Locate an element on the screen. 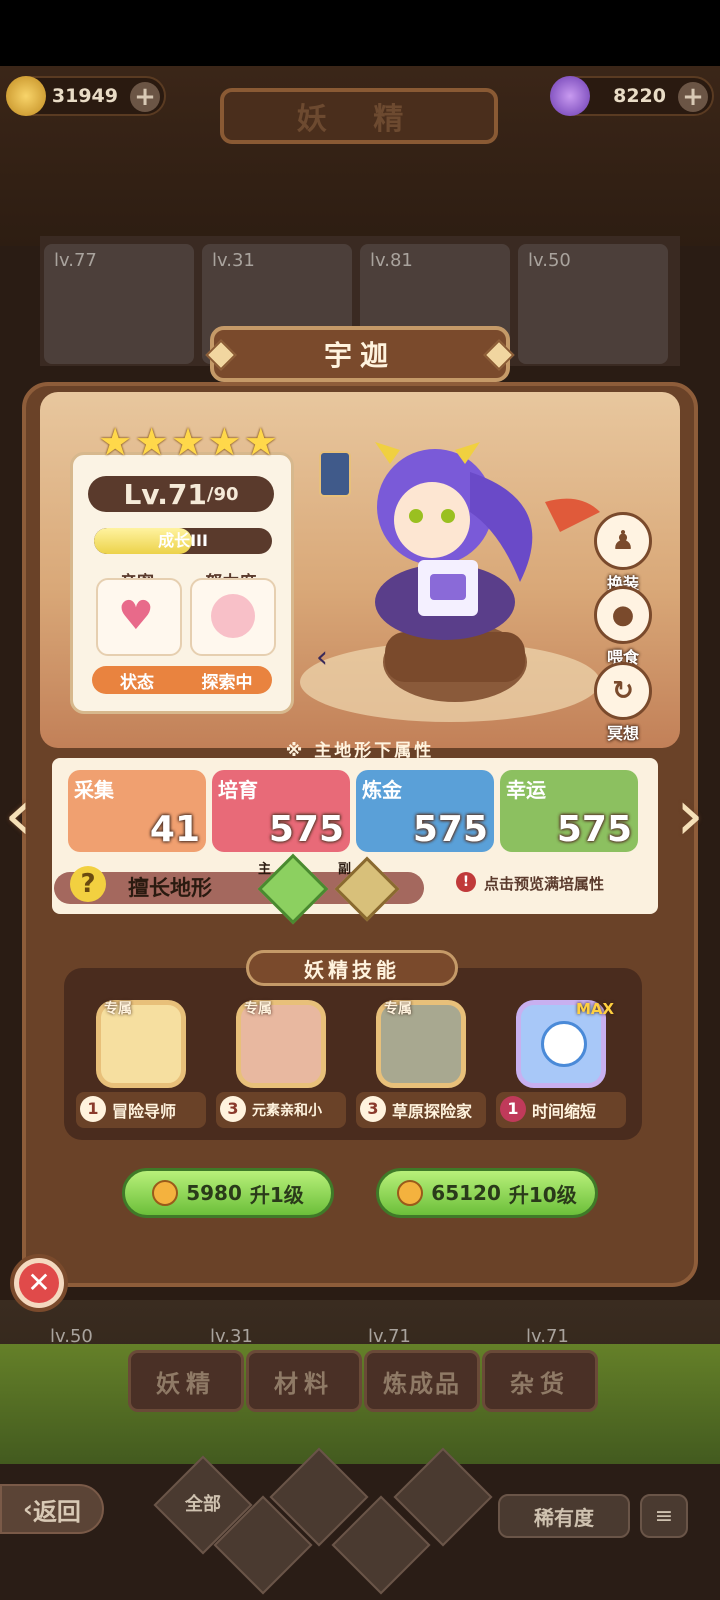 This screenshot has width=720, height=1600. tab-fairy: 妖精 is located at coordinates (186, 1381).